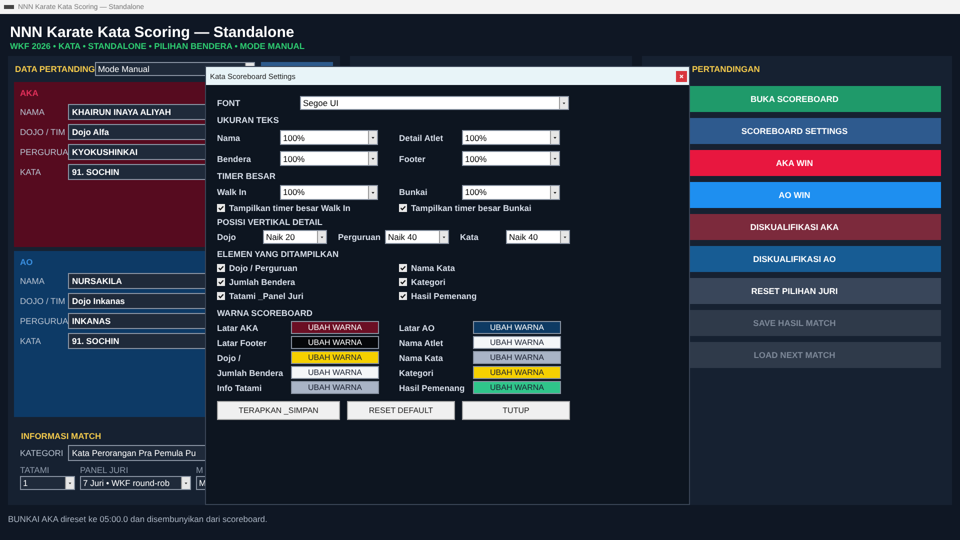  I want to click on section-title: DATA PERTANDING, so click(54, 69).